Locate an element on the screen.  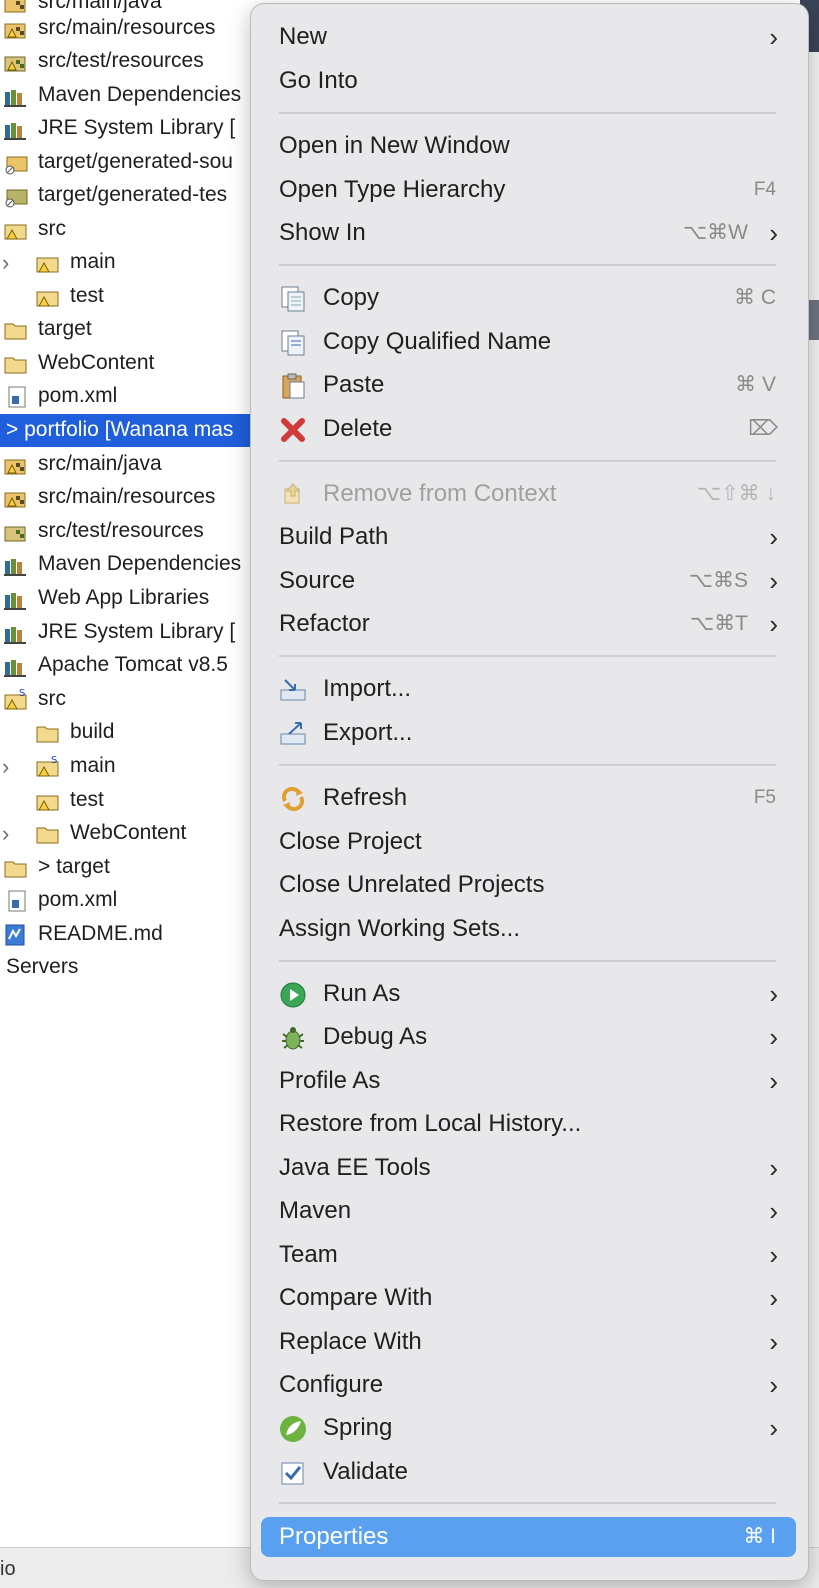
menu-item-label: Show In is located at coordinates (322, 232).